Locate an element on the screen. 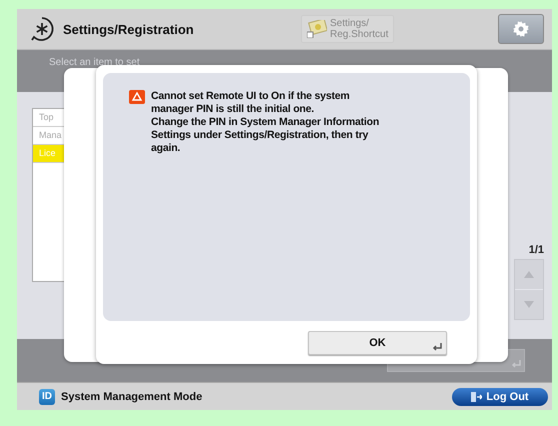 This screenshot has height=426, width=558. warning-icon is located at coordinates (137, 97).